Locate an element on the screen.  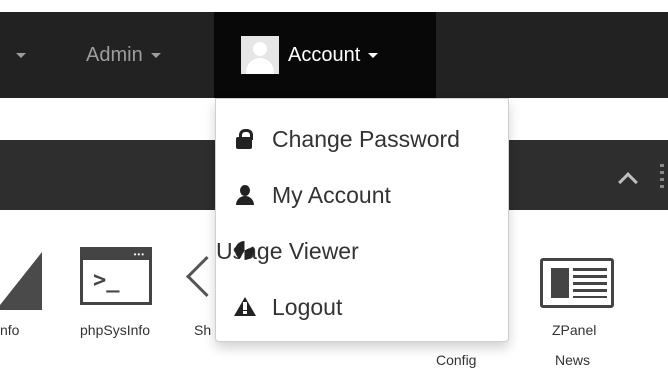
lock-icon is located at coordinates (245, 139).